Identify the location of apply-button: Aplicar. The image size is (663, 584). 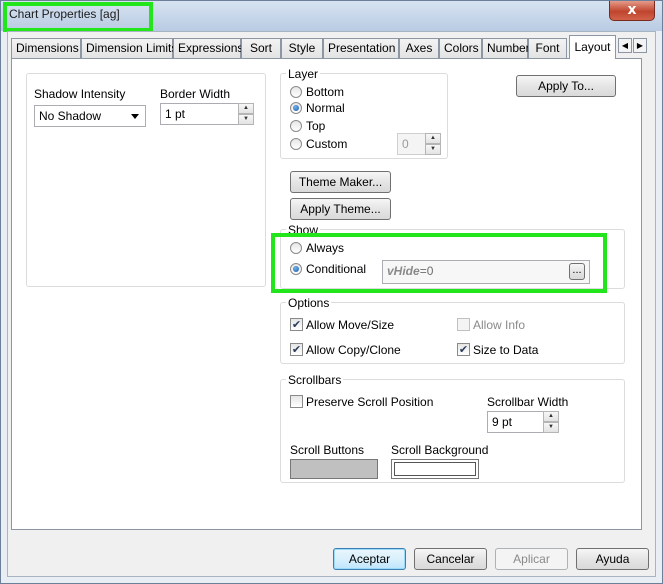
(531, 559).